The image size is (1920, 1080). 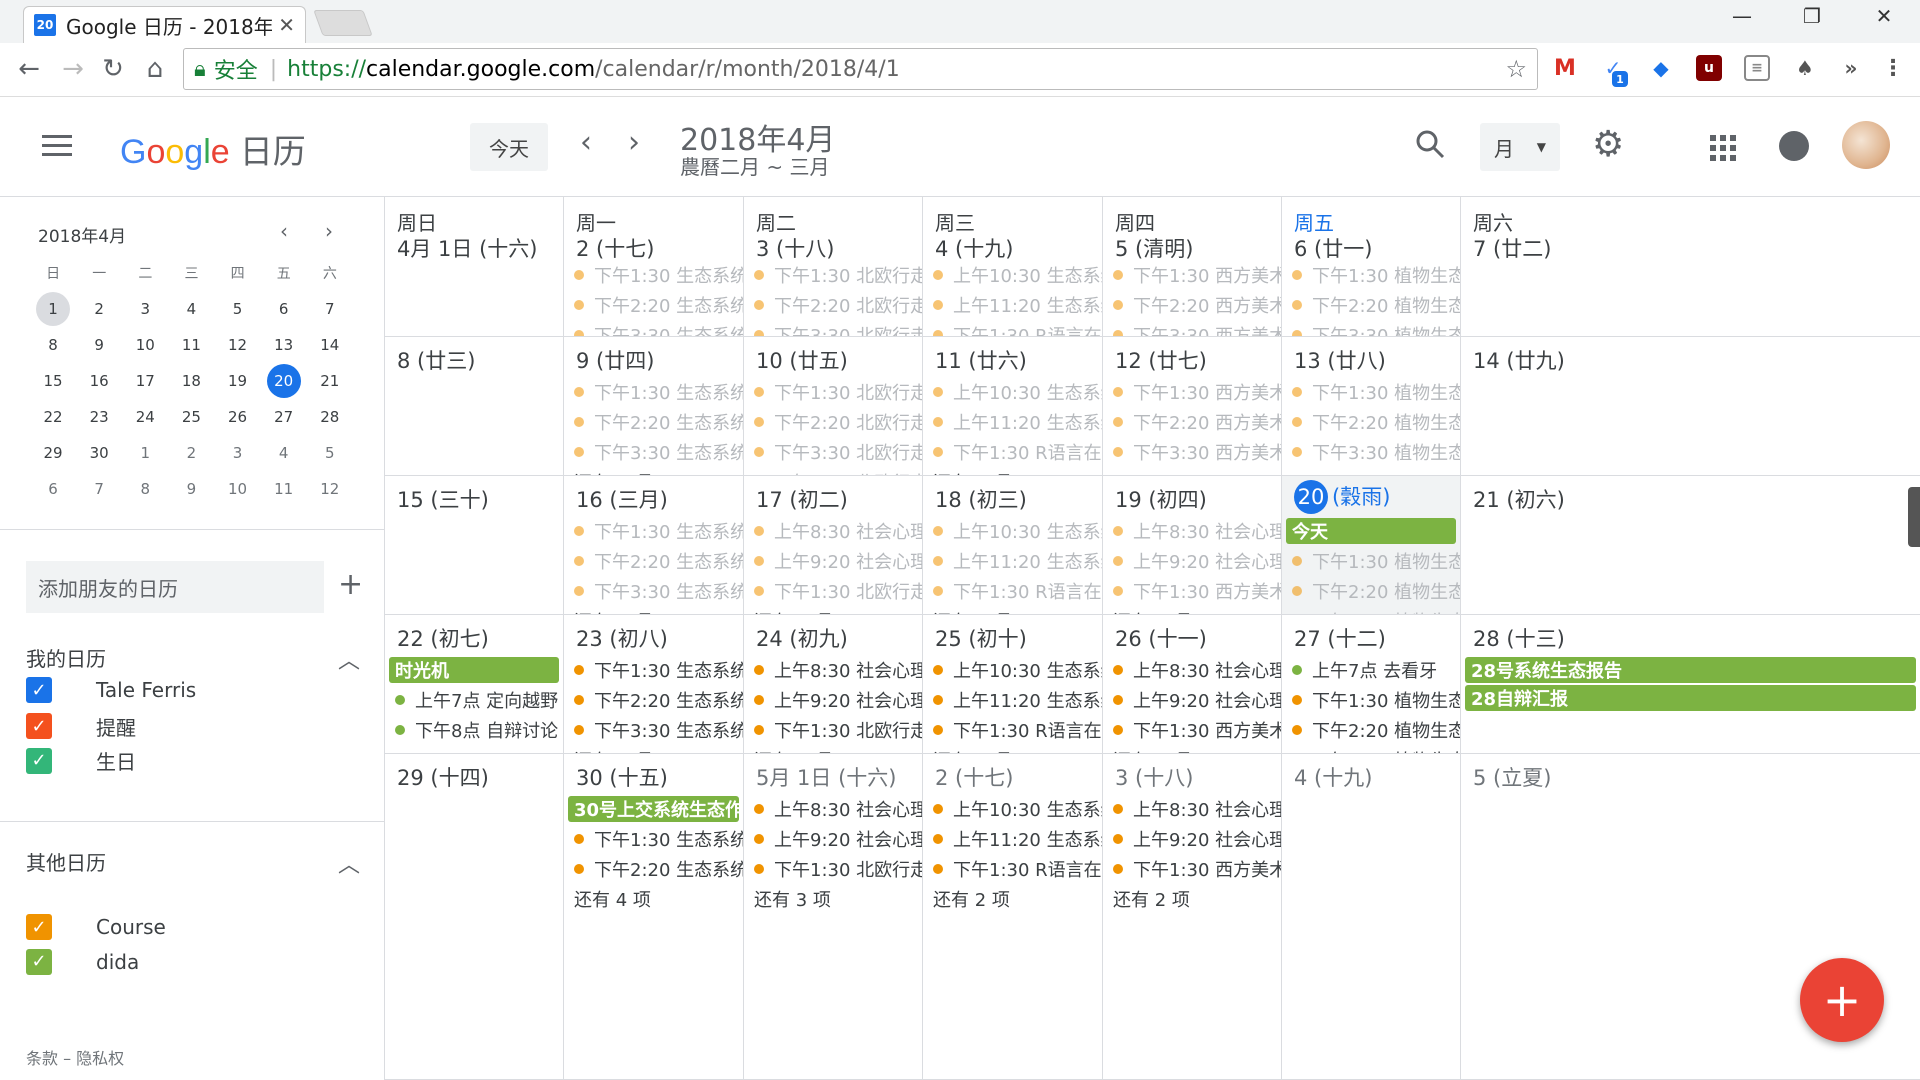 What do you see at coordinates (57, 146) in the screenshot?
I see `main-menu-icon` at bounding box center [57, 146].